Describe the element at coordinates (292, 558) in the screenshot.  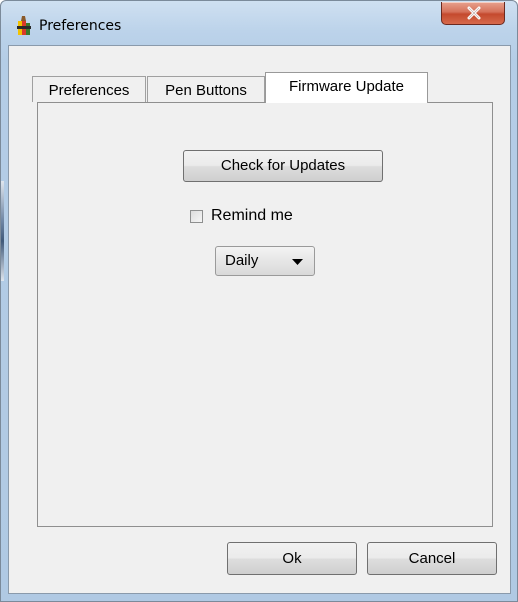
I see `ok-button: Ok` at that location.